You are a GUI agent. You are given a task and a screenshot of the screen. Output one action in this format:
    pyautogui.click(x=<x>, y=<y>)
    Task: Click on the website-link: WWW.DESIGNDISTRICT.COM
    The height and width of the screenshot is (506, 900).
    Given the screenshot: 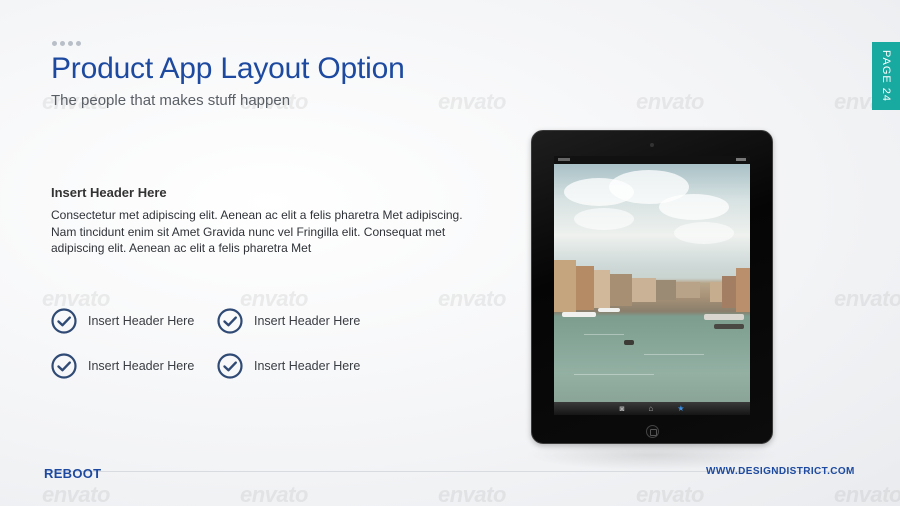 What is the action you would take?
    pyautogui.click(x=780, y=471)
    